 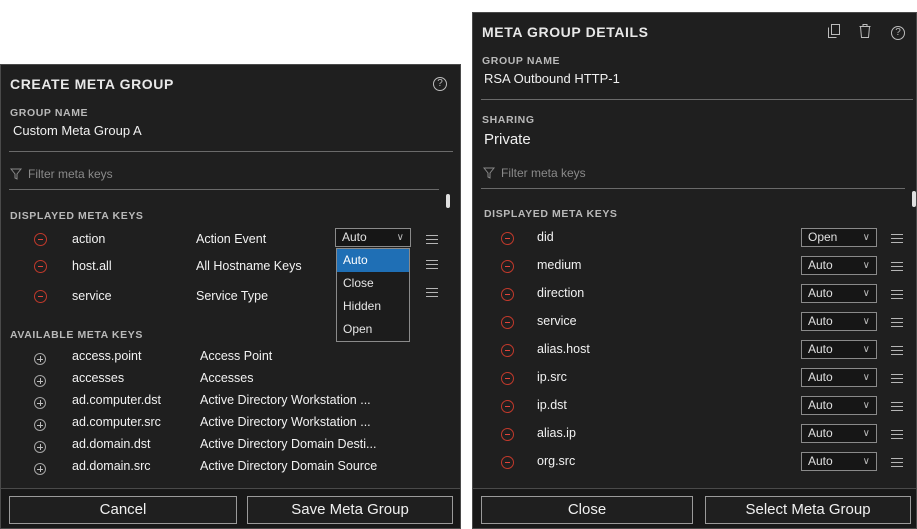 I want to click on select-value: Open, so click(x=823, y=237).